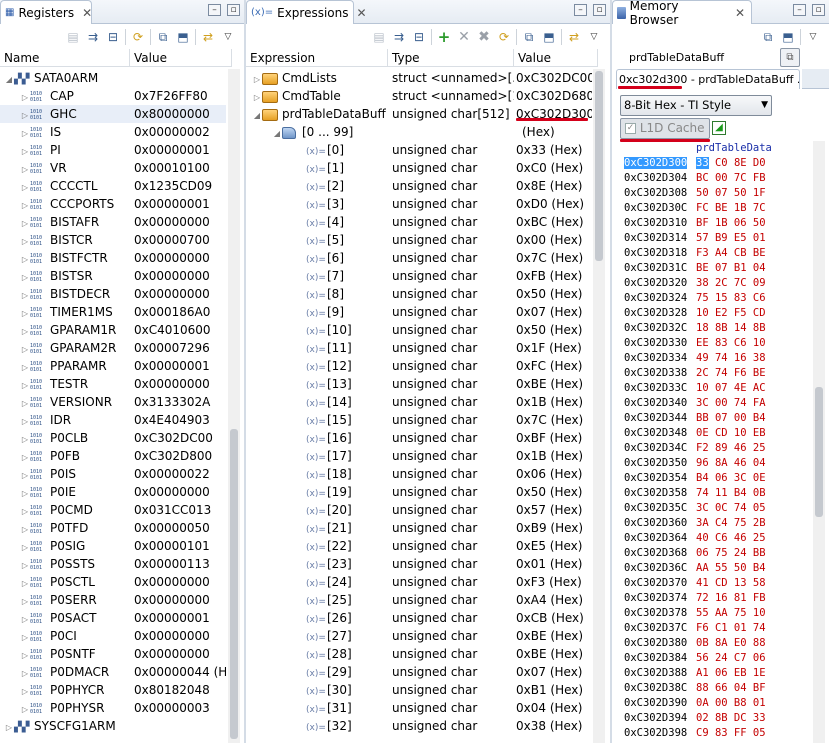 Image resolution: width=829 pixels, height=743 pixels. What do you see at coordinates (419, 96) in the screenshot?
I see `expression-row: ▷ CmdTable struct <unnamed>[1] 0xC302D680` at bounding box center [419, 96].